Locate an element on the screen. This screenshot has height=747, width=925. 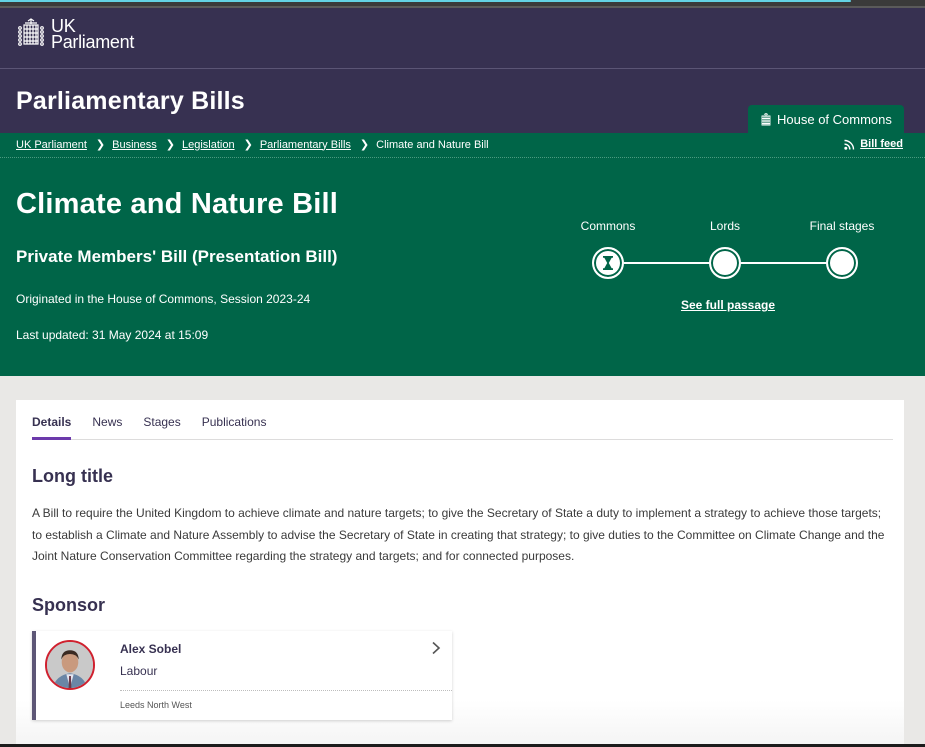
section-bar: Parliamentary Bills House of Commons is located at coordinates (462, 101).